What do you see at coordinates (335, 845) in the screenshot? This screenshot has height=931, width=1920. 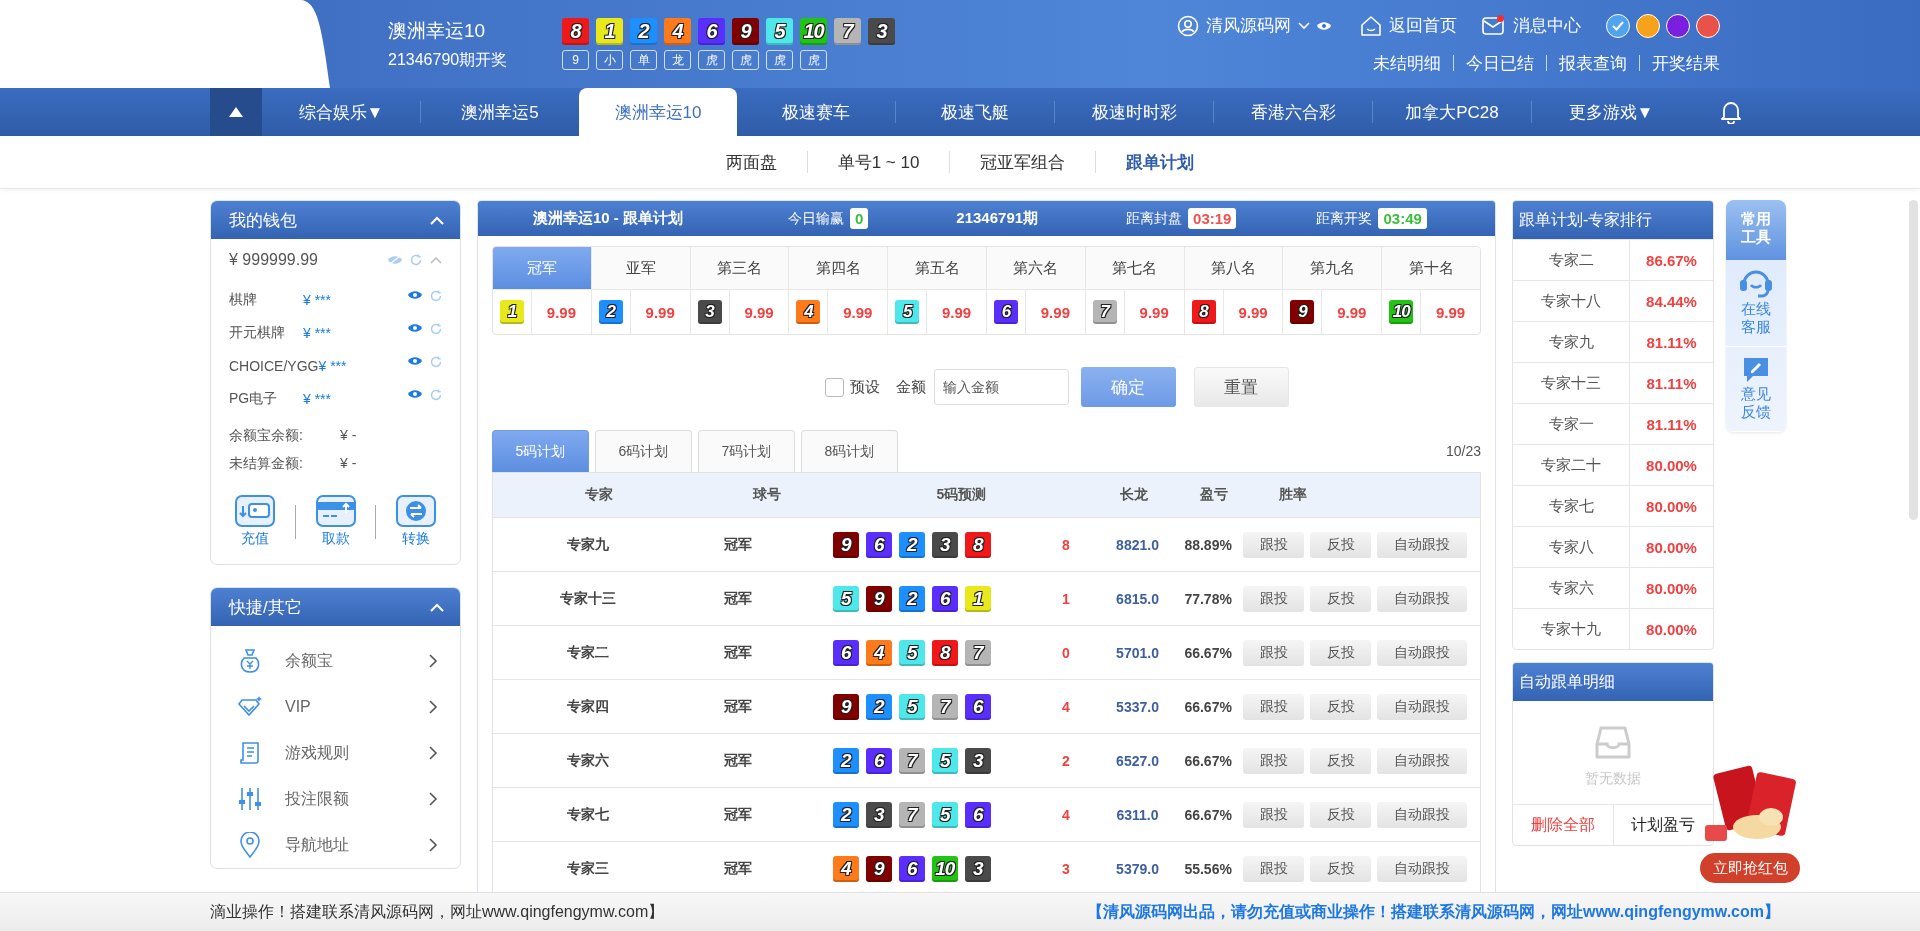 I see `shortcut-item: 导航地址` at bounding box center [335, 845].